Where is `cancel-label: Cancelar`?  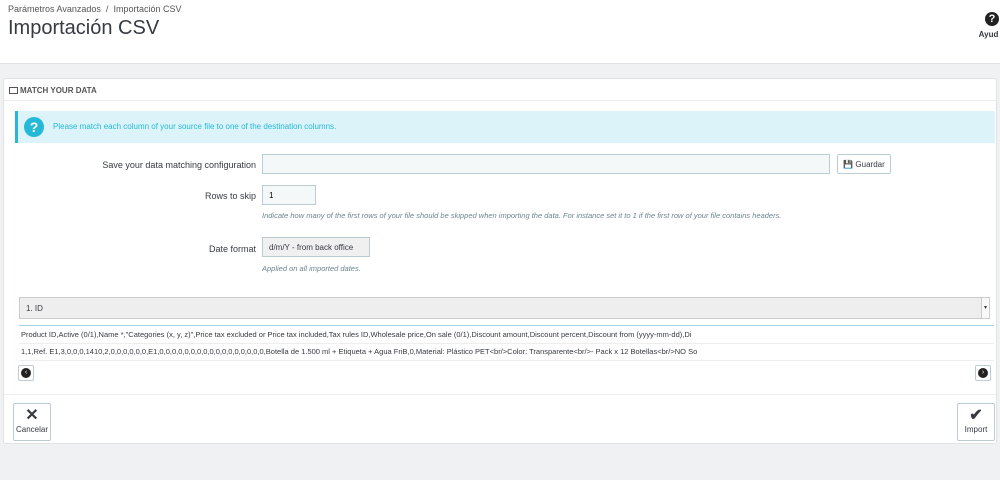 cancel-label: Cancelar is located at coordinates (31, 429).